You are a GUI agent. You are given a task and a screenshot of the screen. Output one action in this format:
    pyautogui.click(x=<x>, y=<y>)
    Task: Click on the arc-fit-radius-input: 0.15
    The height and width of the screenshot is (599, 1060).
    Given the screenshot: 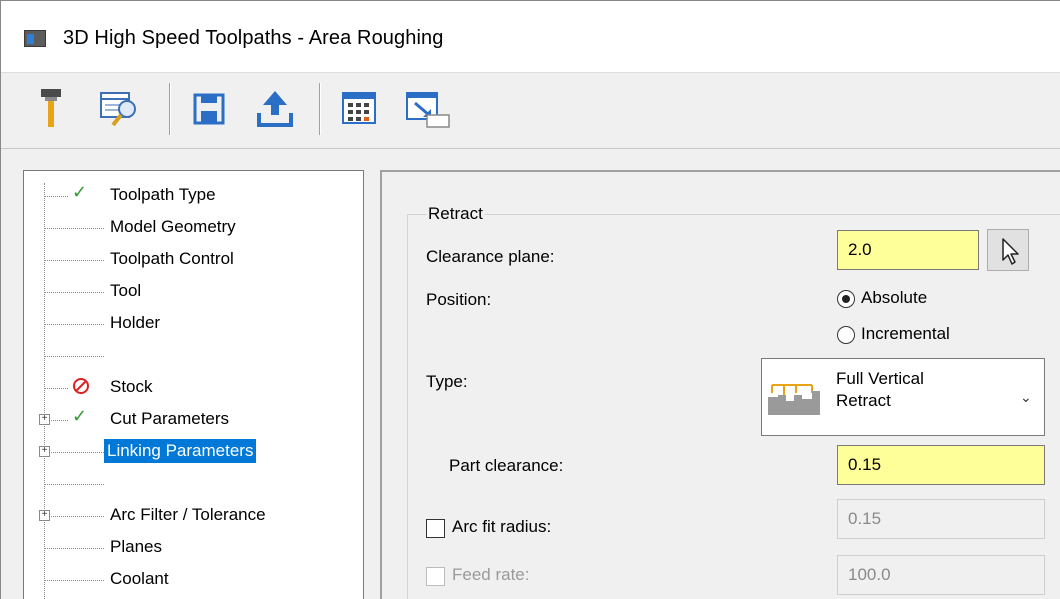 What is the action you would take?
    pyautogui.click(x=941, y=519)
    